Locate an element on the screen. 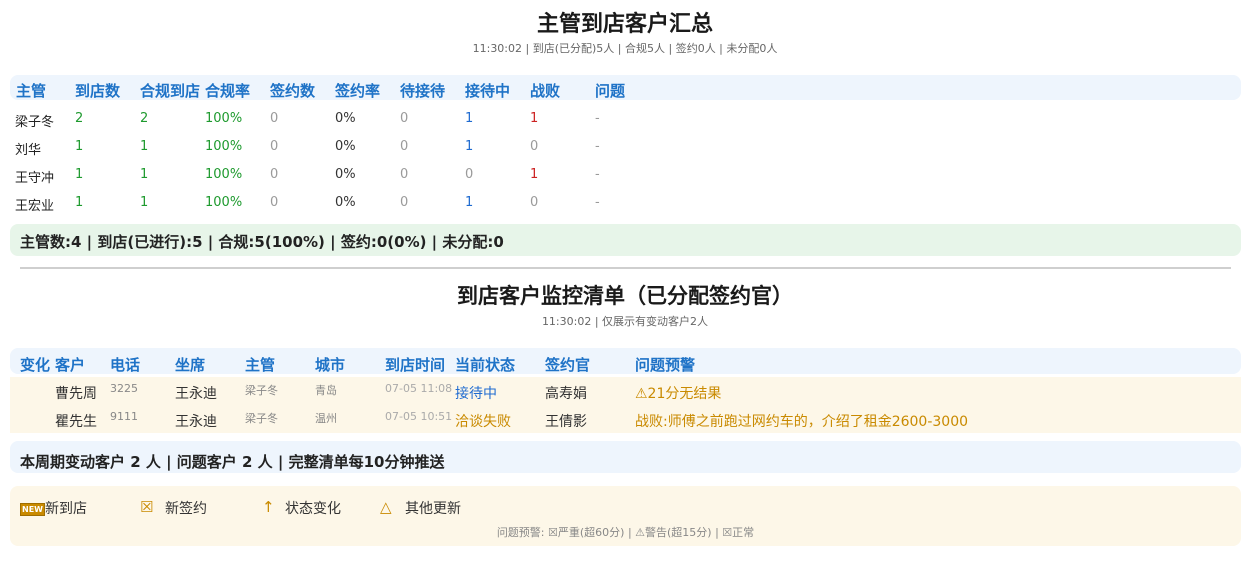 The height and width of the screenshot is (588, 1250). cell-phone: 9111 is located at coordinates (124, 416).